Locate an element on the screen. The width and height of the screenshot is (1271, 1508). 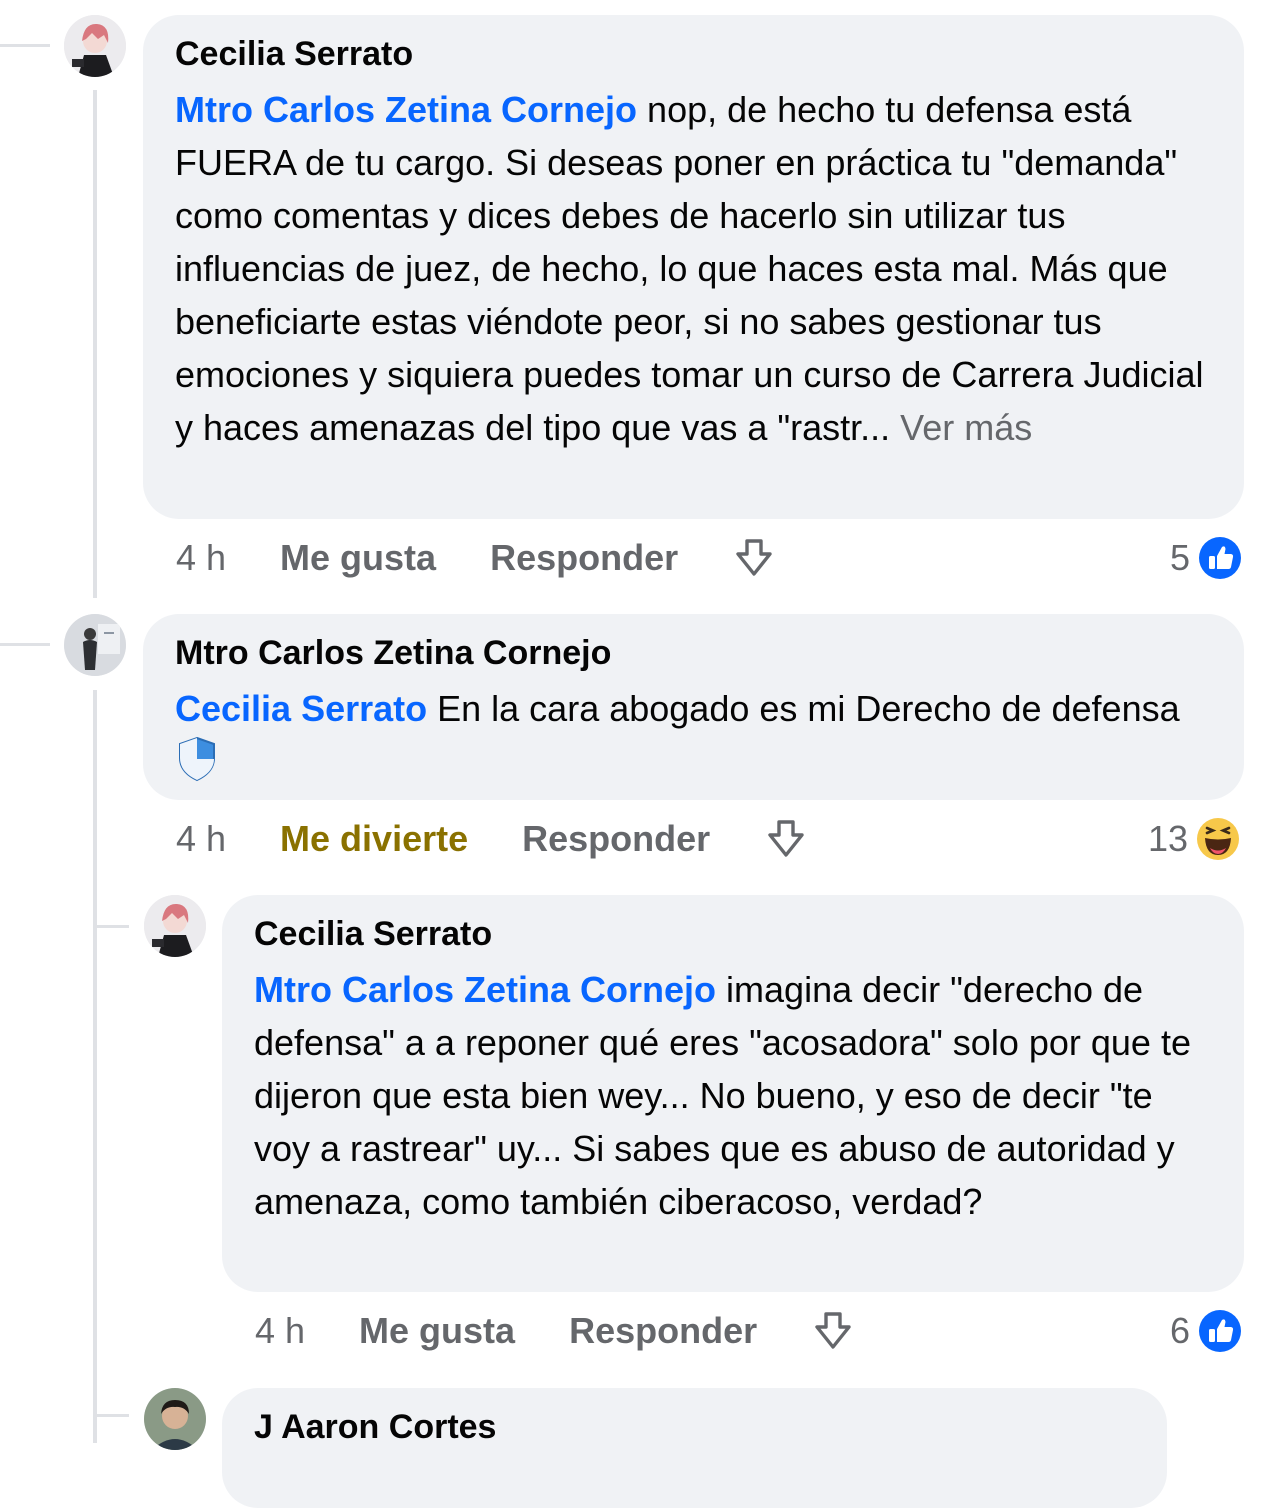
avatar-cecilia-serrato-reply is located at coordinates (175, 926).